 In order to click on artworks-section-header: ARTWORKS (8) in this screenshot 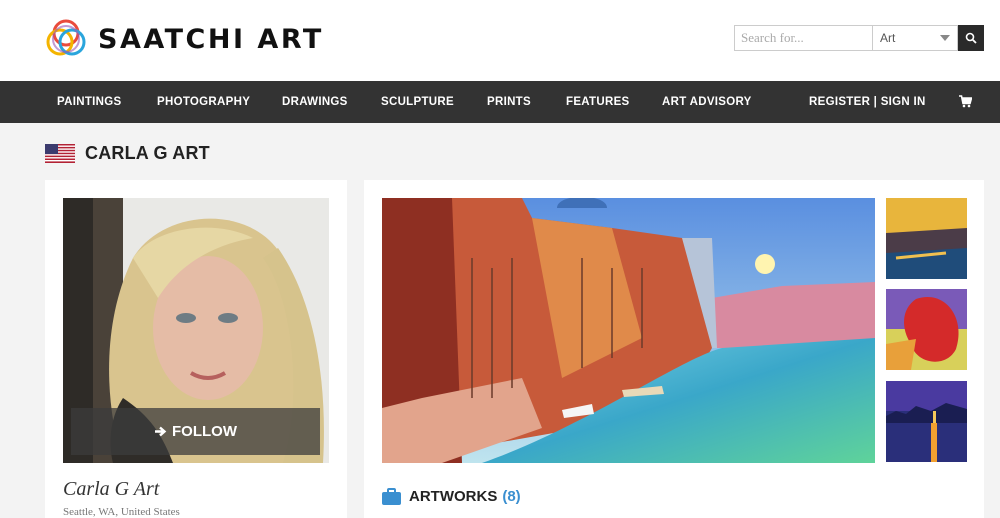, I will do `click(451, 496)`.